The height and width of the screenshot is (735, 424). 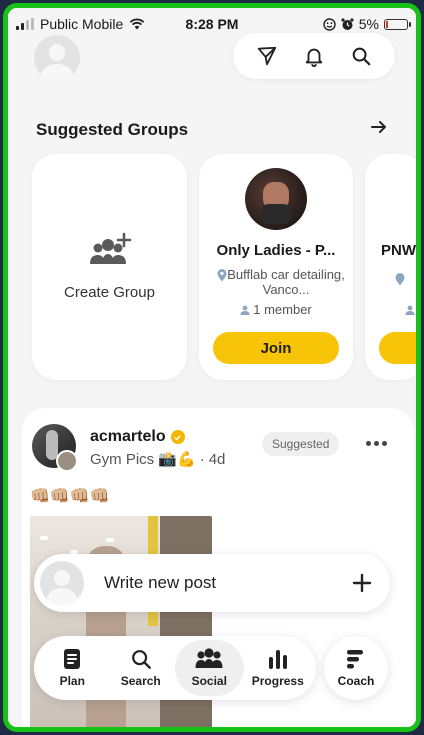 What do you see at coordinates (128, 436) in the screenshot?
I see `post-username: acmartelo` at bounding box center [128, 436].